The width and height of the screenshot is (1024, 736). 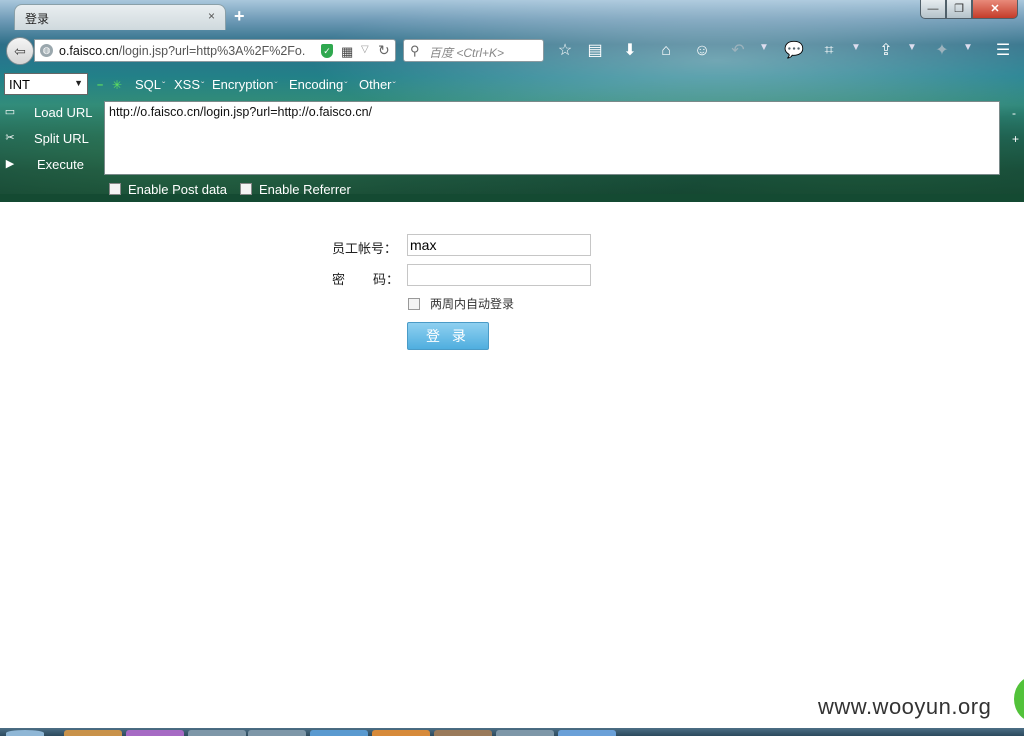 I want to click on search-bar: ⚲ 百度 <Ctrl+K>, so click(x=473, y=50).